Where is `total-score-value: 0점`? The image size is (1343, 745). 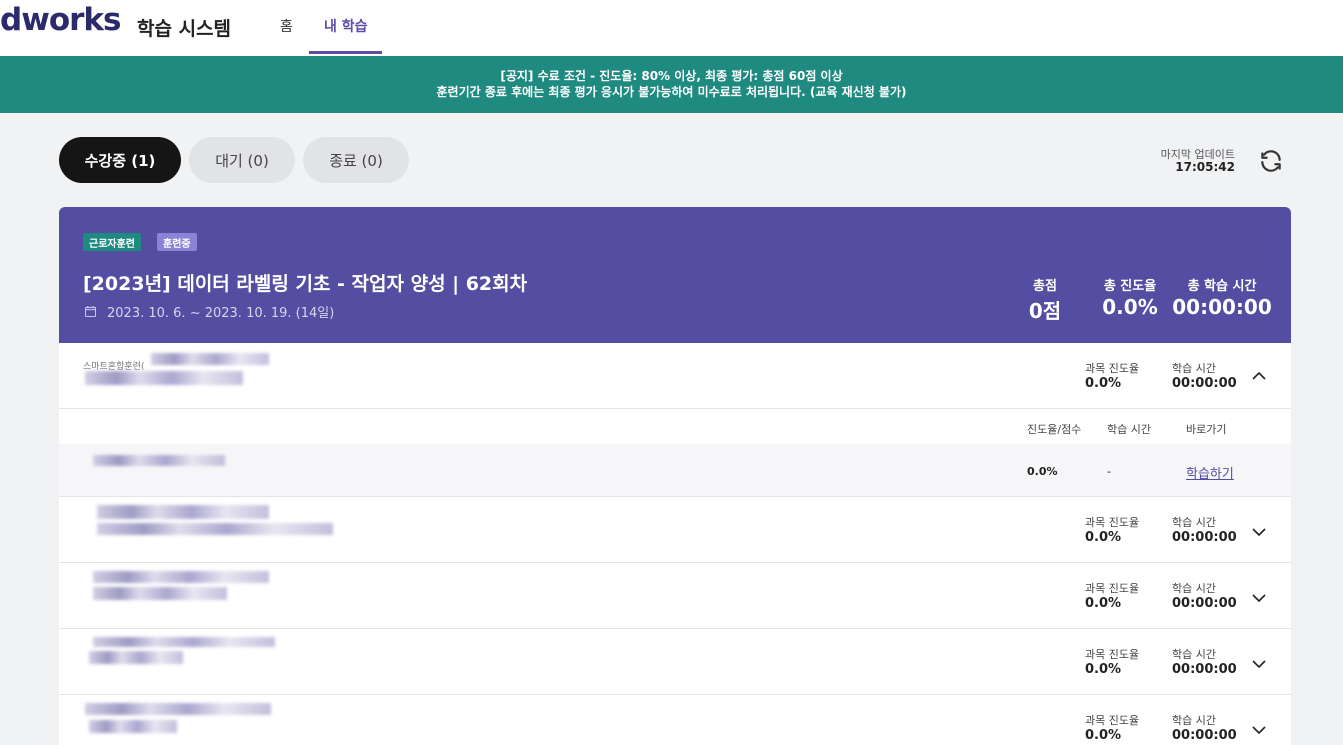
total-score-value: 0점 is located at coordinates (1045, 311).